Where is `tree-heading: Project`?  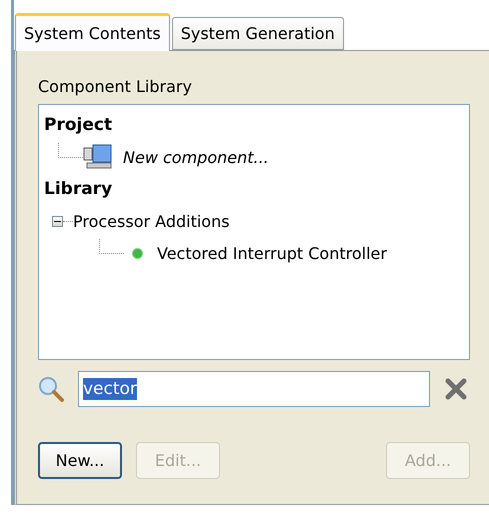 tree-heading: Project is located at coordinates (78, 125).